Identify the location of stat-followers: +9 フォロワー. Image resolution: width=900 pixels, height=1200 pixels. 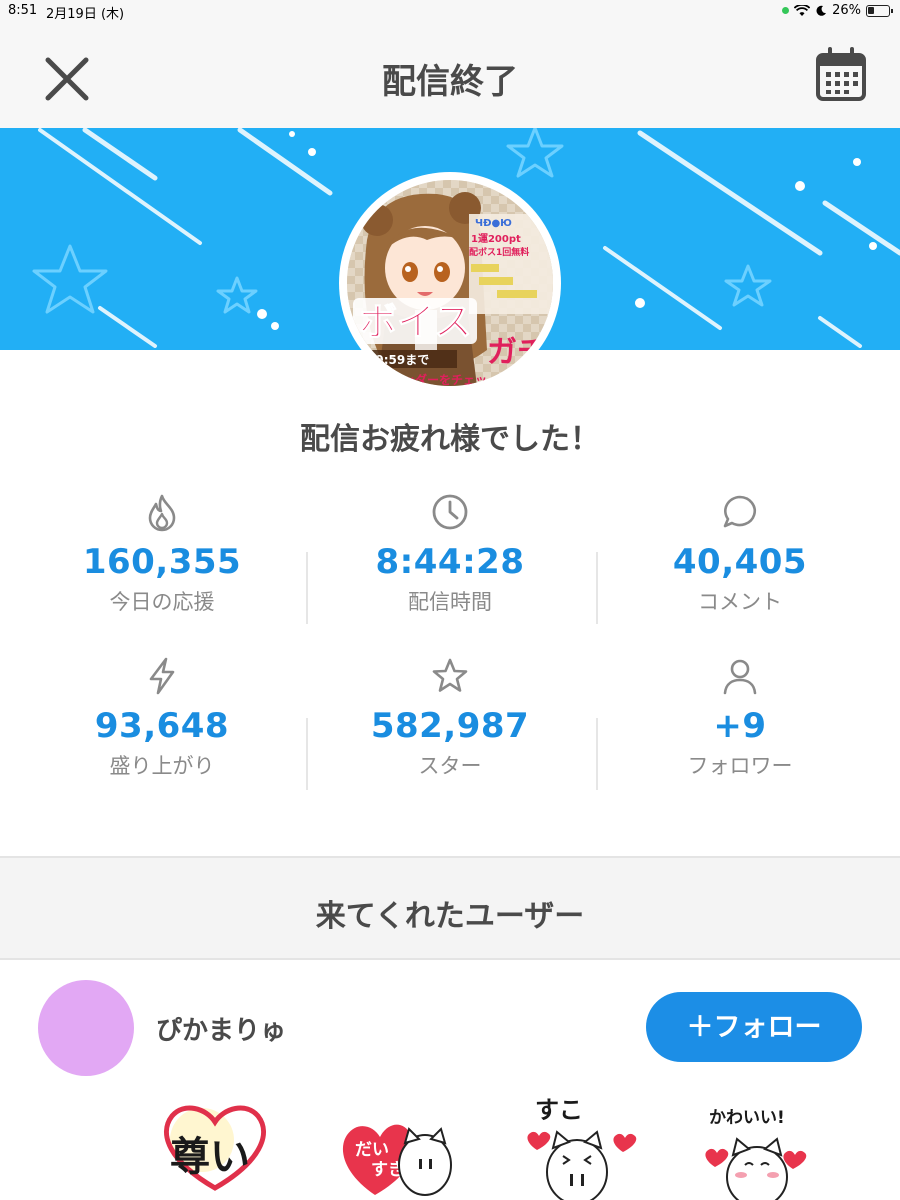
(740, 718).